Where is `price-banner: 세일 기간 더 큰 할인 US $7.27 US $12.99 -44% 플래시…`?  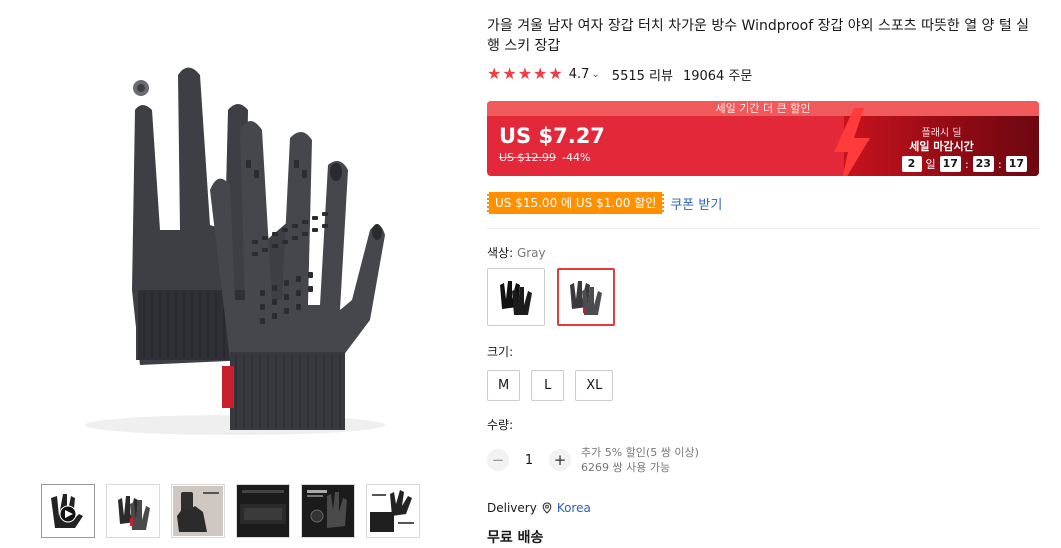
price-banner: 세일 기간 더 큰 할인 US $7.27 US $12.99 -44% 플래시… is located at coordinates (763, 138).